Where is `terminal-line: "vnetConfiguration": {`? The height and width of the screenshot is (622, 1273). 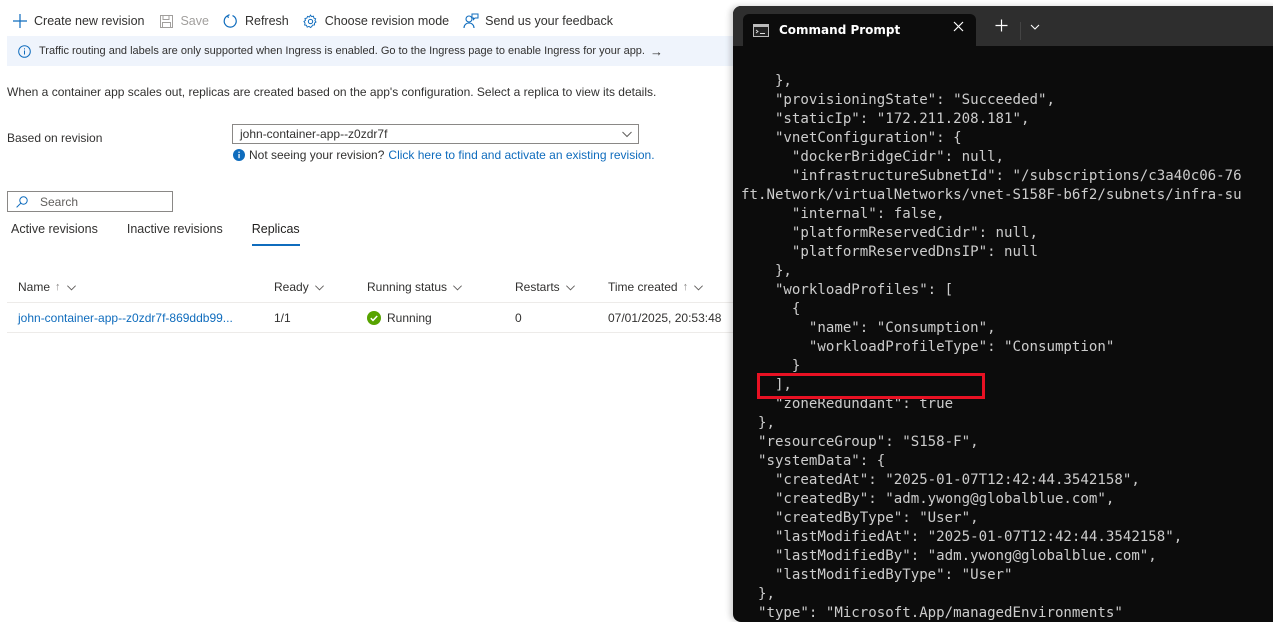
terminal-line: "vnetConfiguration": { is located at coordinates (851, 138).